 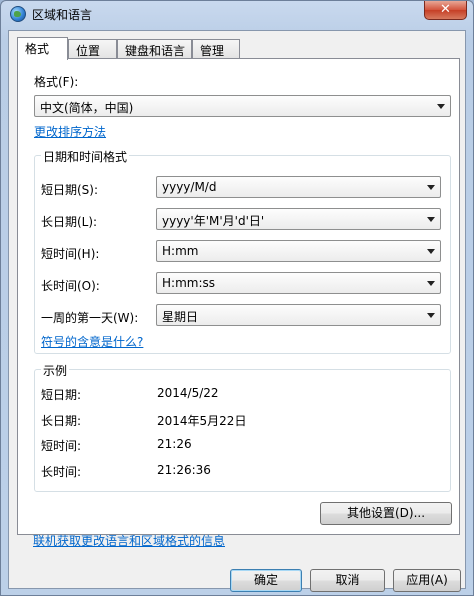 I want to click on example-short-date-label: 短日期:, so click(x=61, y=395).